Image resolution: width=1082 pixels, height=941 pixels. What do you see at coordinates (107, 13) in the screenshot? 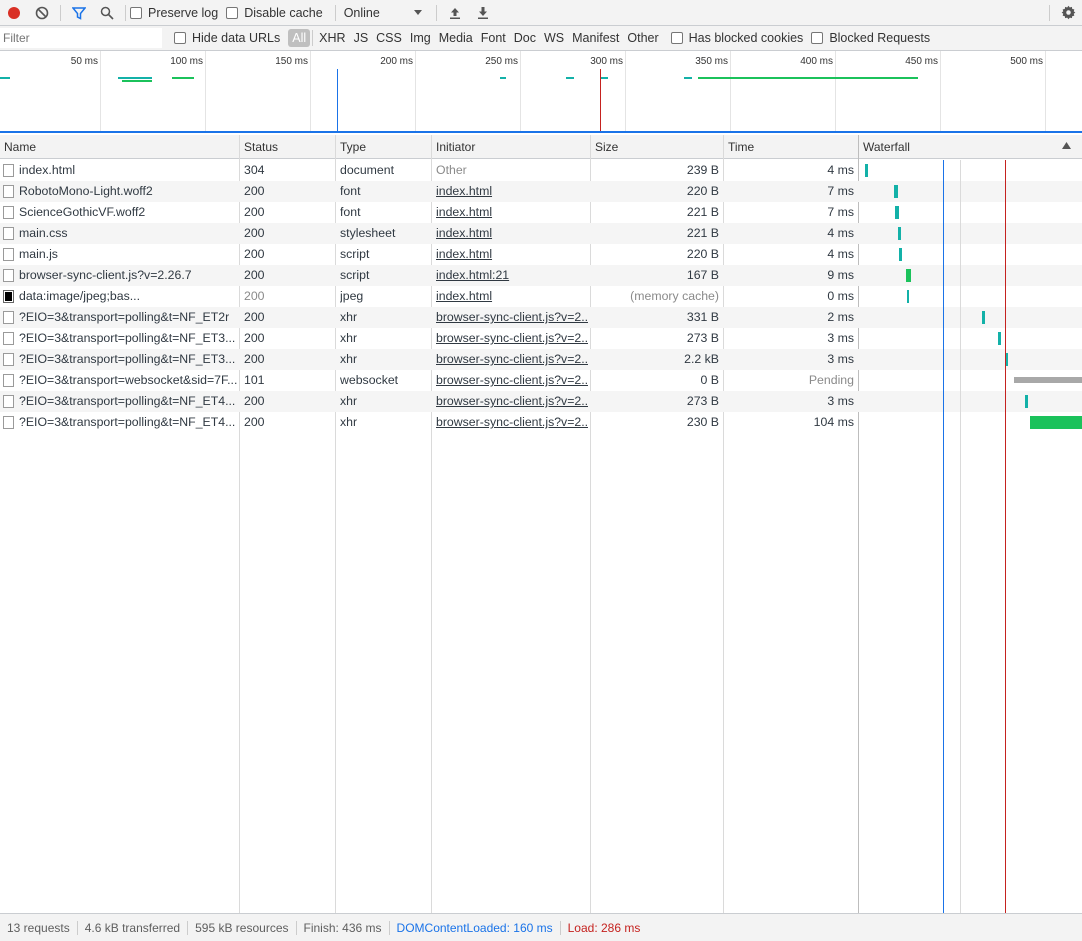
I see `search-button` at bounding box center [107, 13].